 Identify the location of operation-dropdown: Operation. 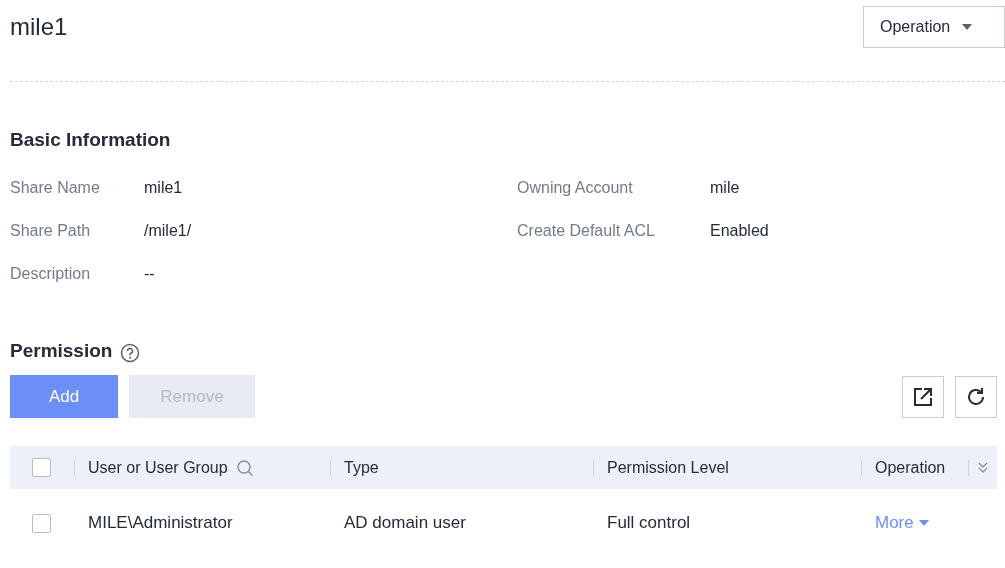
(934, 27).